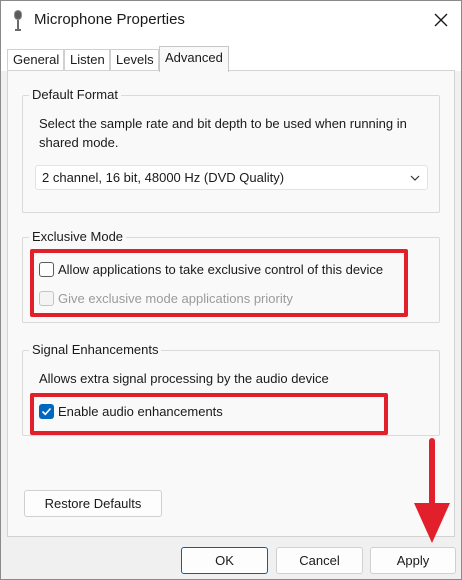 This screenshot has height=580, width=462. What do you see at coordinates (231, 20) in the screenshot?
I see `title-bar: Microphone Properties` at bounding box center [231, 20].